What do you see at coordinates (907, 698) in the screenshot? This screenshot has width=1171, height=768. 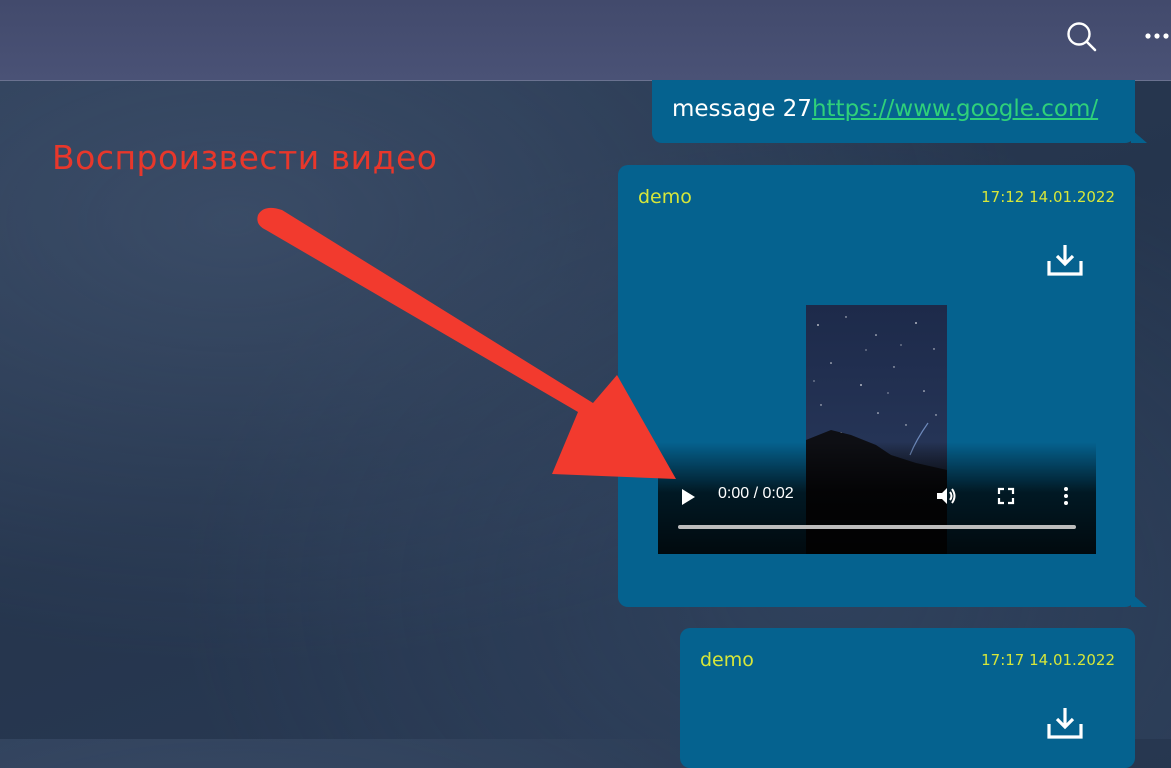 I see `message-bubble: demo 17:17 14.01.2022` at bounding box center [907, 698].